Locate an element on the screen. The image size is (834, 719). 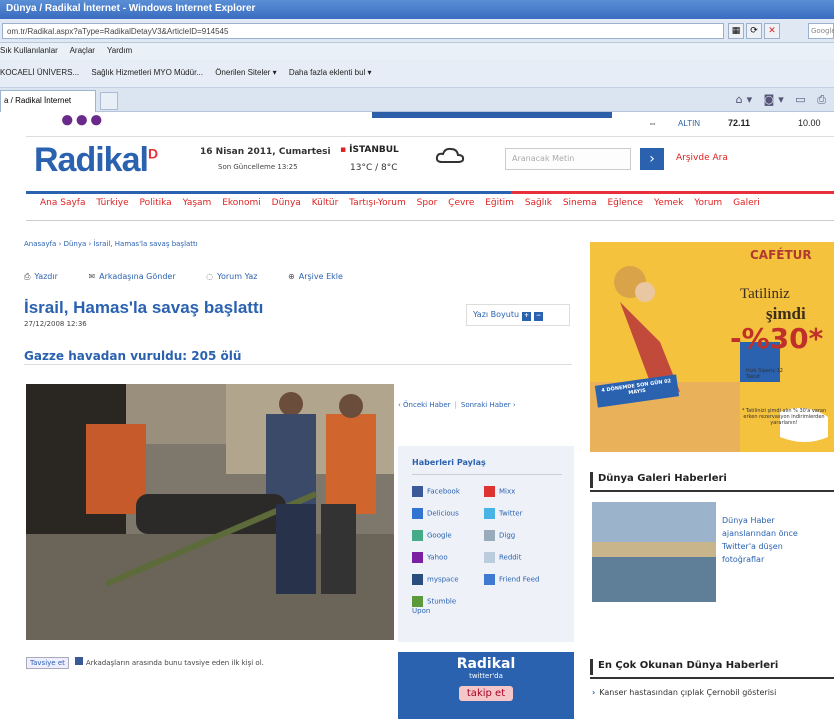
command-bar-icons: ⌂▾ ◙▾ ▭ ⎙ is located at coordinates (783, 100).